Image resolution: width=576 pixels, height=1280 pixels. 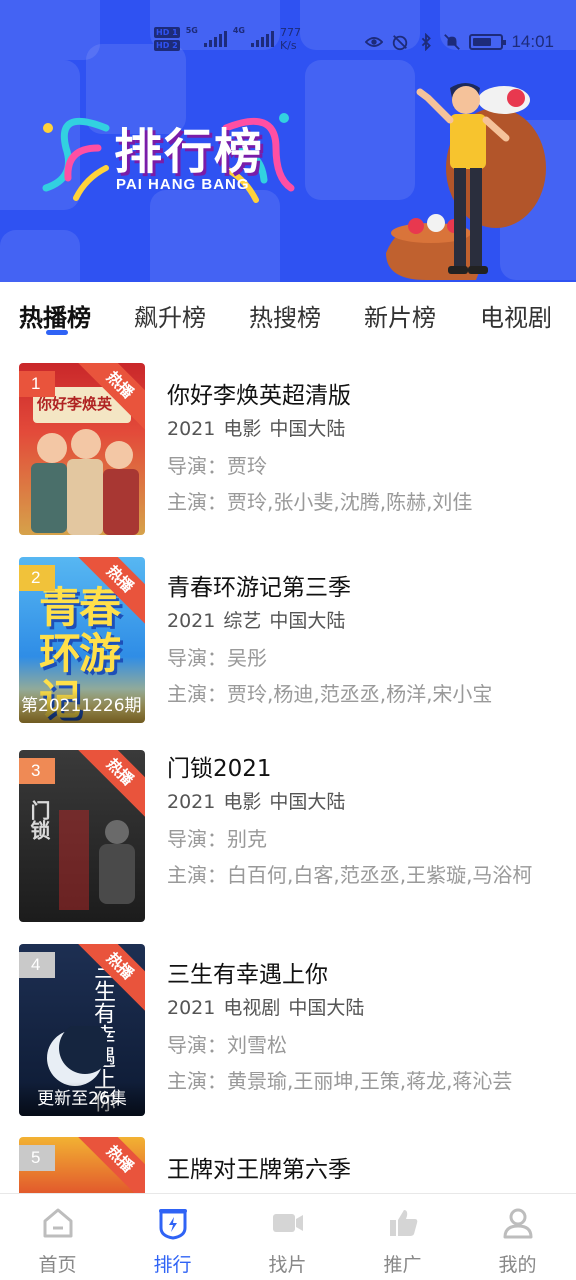 I want to click on poster-image: 你好李焕英 1 热播, so click(x=82, y=449).